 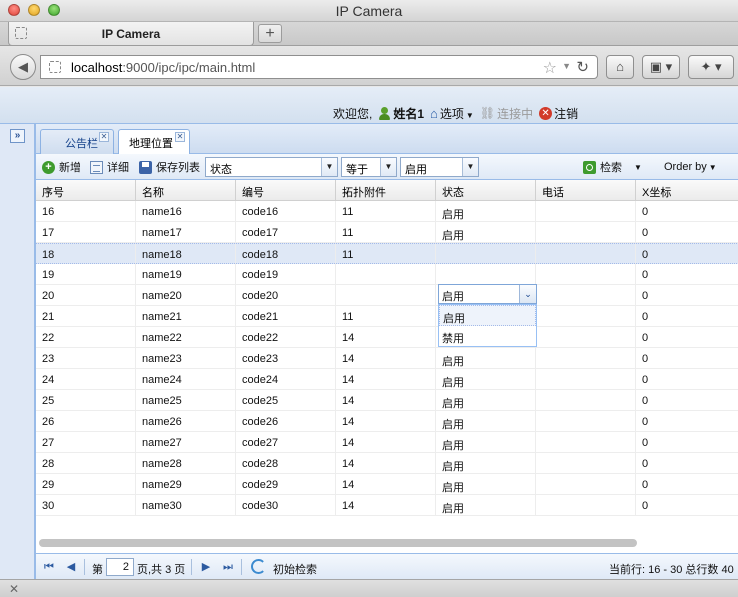 What do you see at coordinates (161, 570) in the screenshot?
I see `page-suffix: 页,共 3 页` at bounding box center [161, 570].